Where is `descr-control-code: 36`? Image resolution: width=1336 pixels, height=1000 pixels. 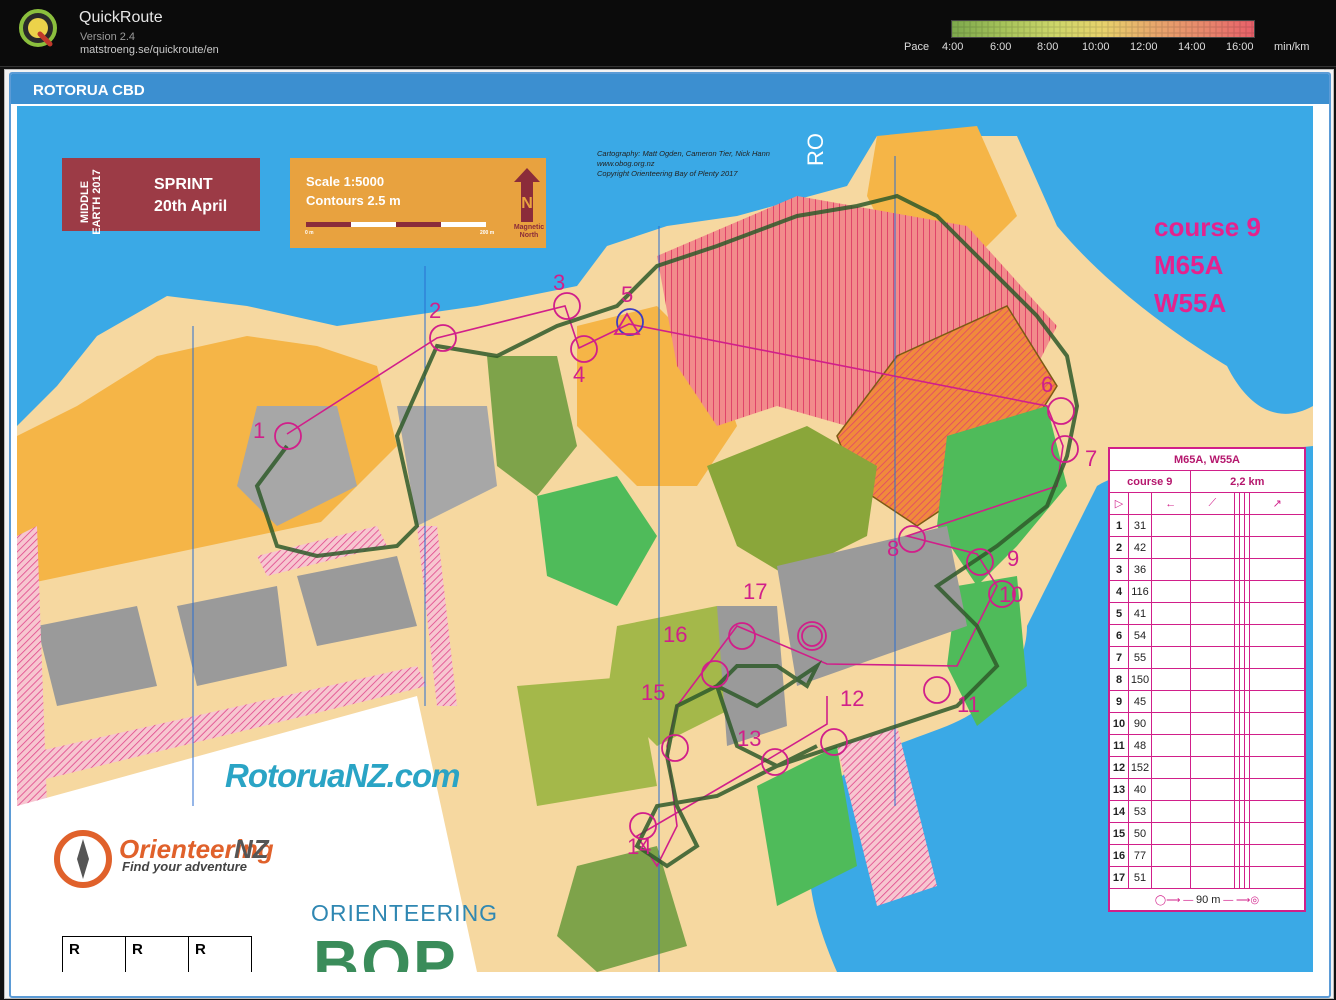 descr-control-code: 36 is located at coordinates (1140, 569).